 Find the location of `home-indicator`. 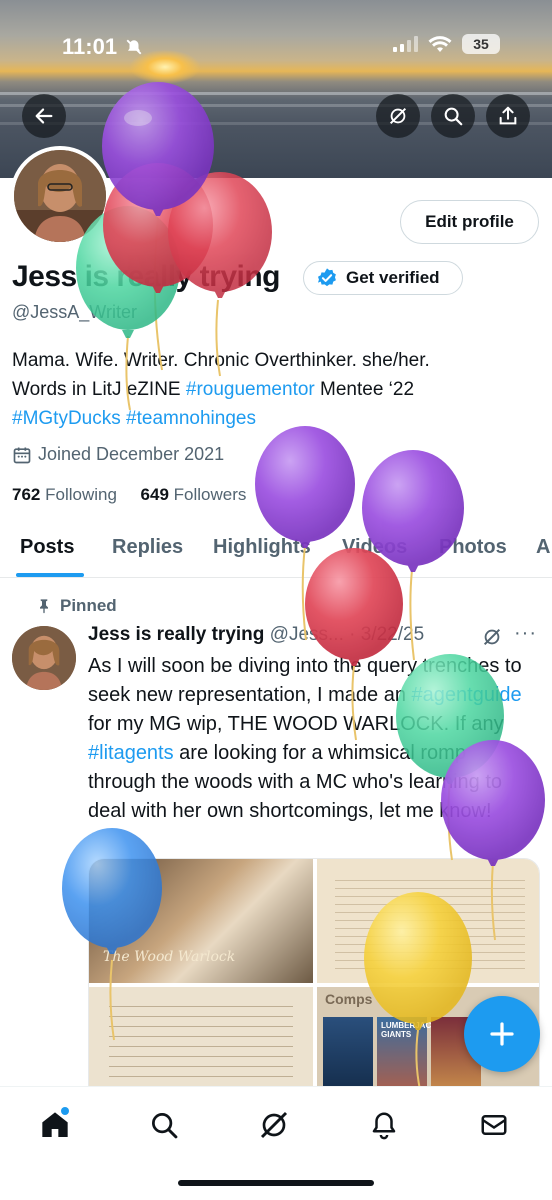

home-indicator is located at coordinates (276, 1183).